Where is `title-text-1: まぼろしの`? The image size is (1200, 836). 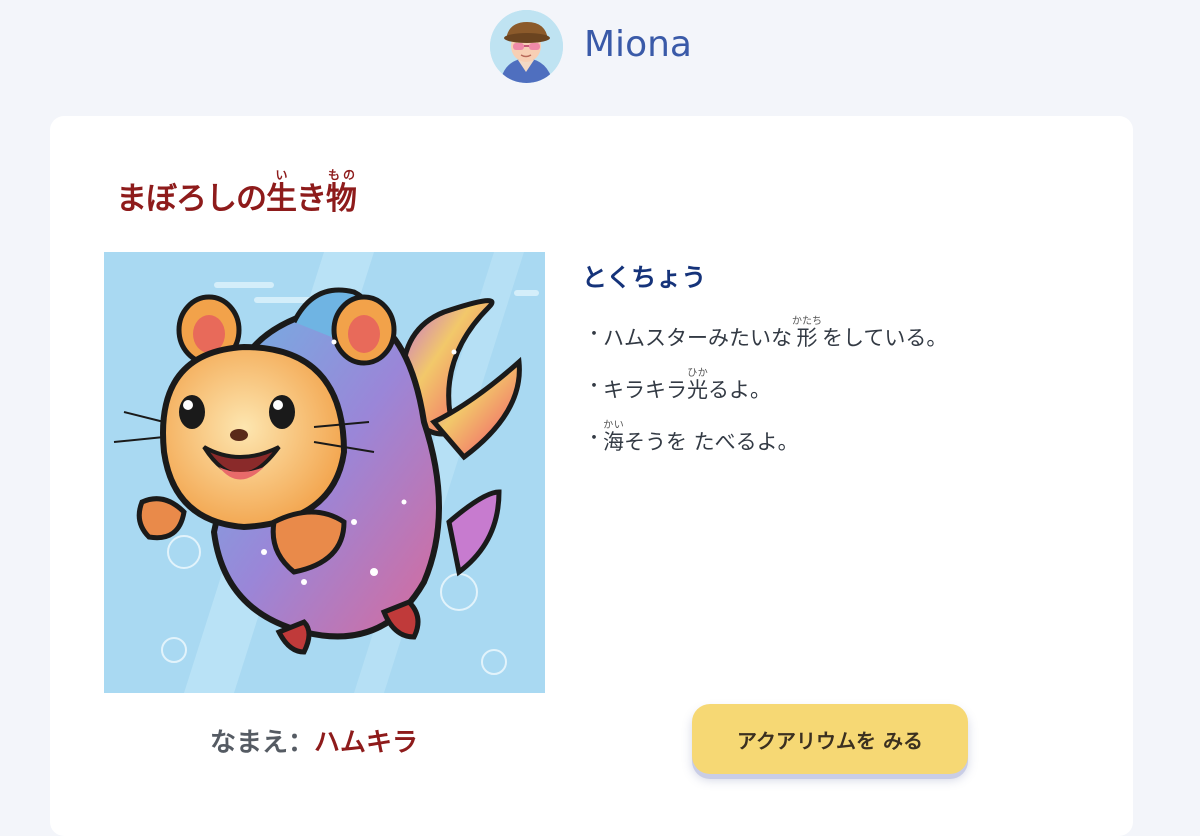 title-text-1: まぼろしの is located at coordinates (191, 199).